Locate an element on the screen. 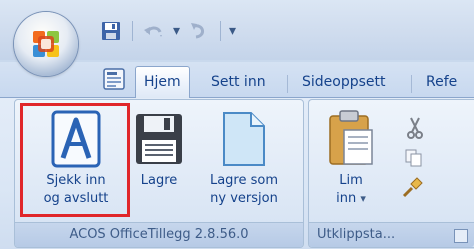 Image resolution: width=474 pixels, height=249 pixels. lagre-label: Lagre is located at coordinates (159, 180).